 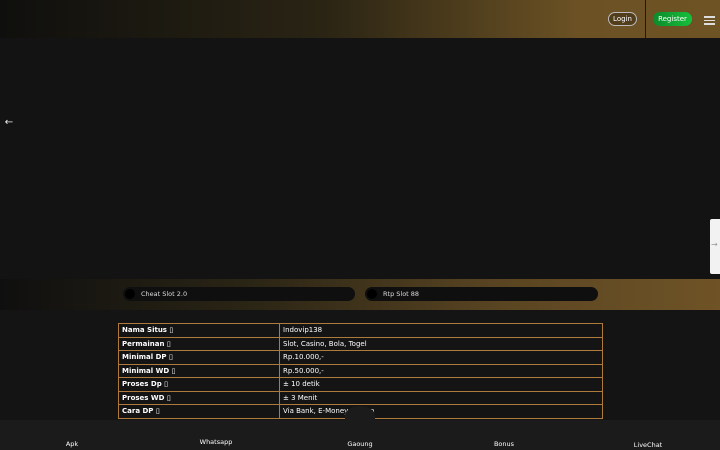 I want to click on table-value: ± 10 detik, so click(x=441, y=384).